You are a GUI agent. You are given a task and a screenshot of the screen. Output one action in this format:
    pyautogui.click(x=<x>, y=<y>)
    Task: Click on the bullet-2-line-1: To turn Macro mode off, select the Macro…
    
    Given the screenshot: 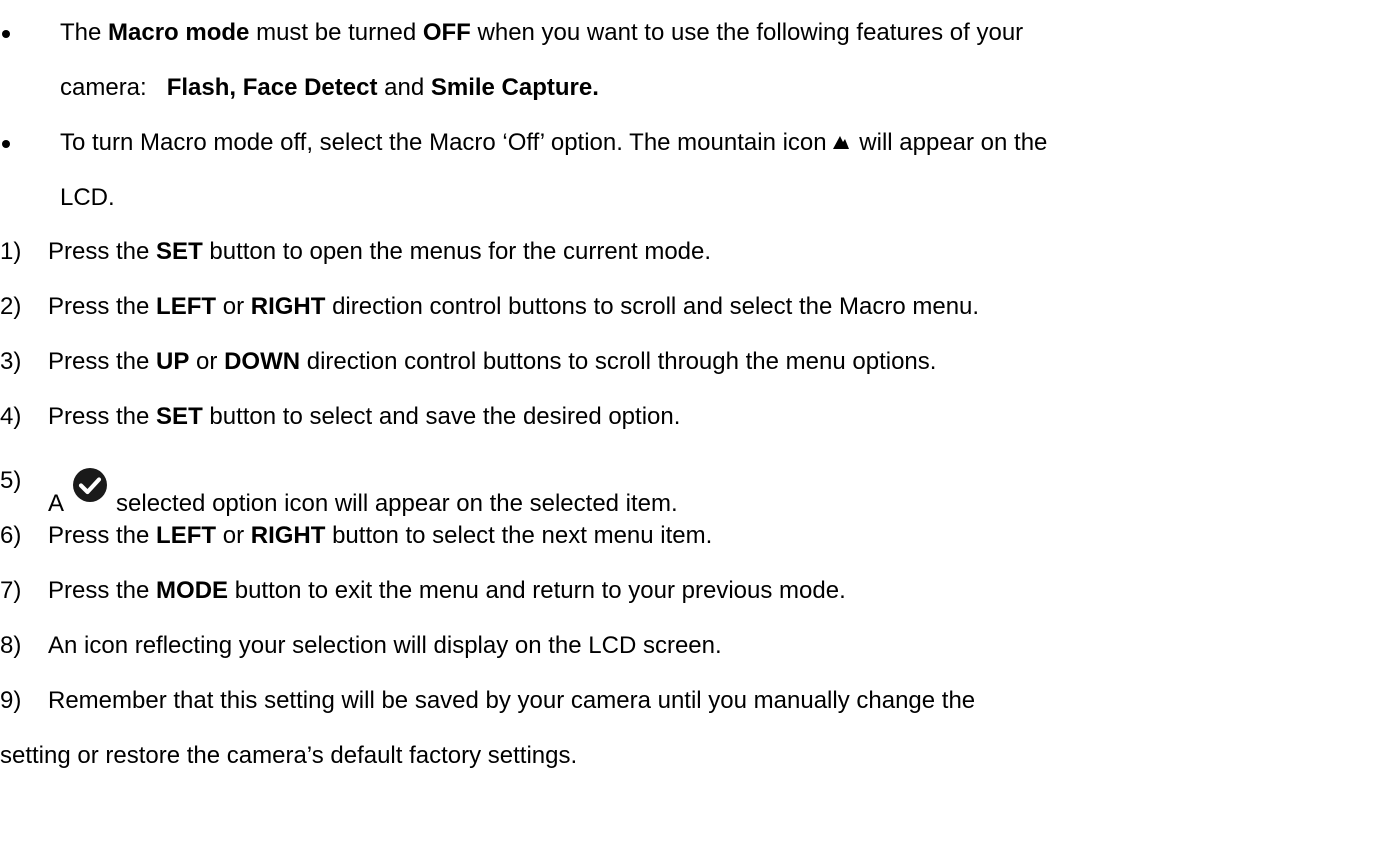 What is the action you would take?
    pyautogui.click(x=554, y=142)
    